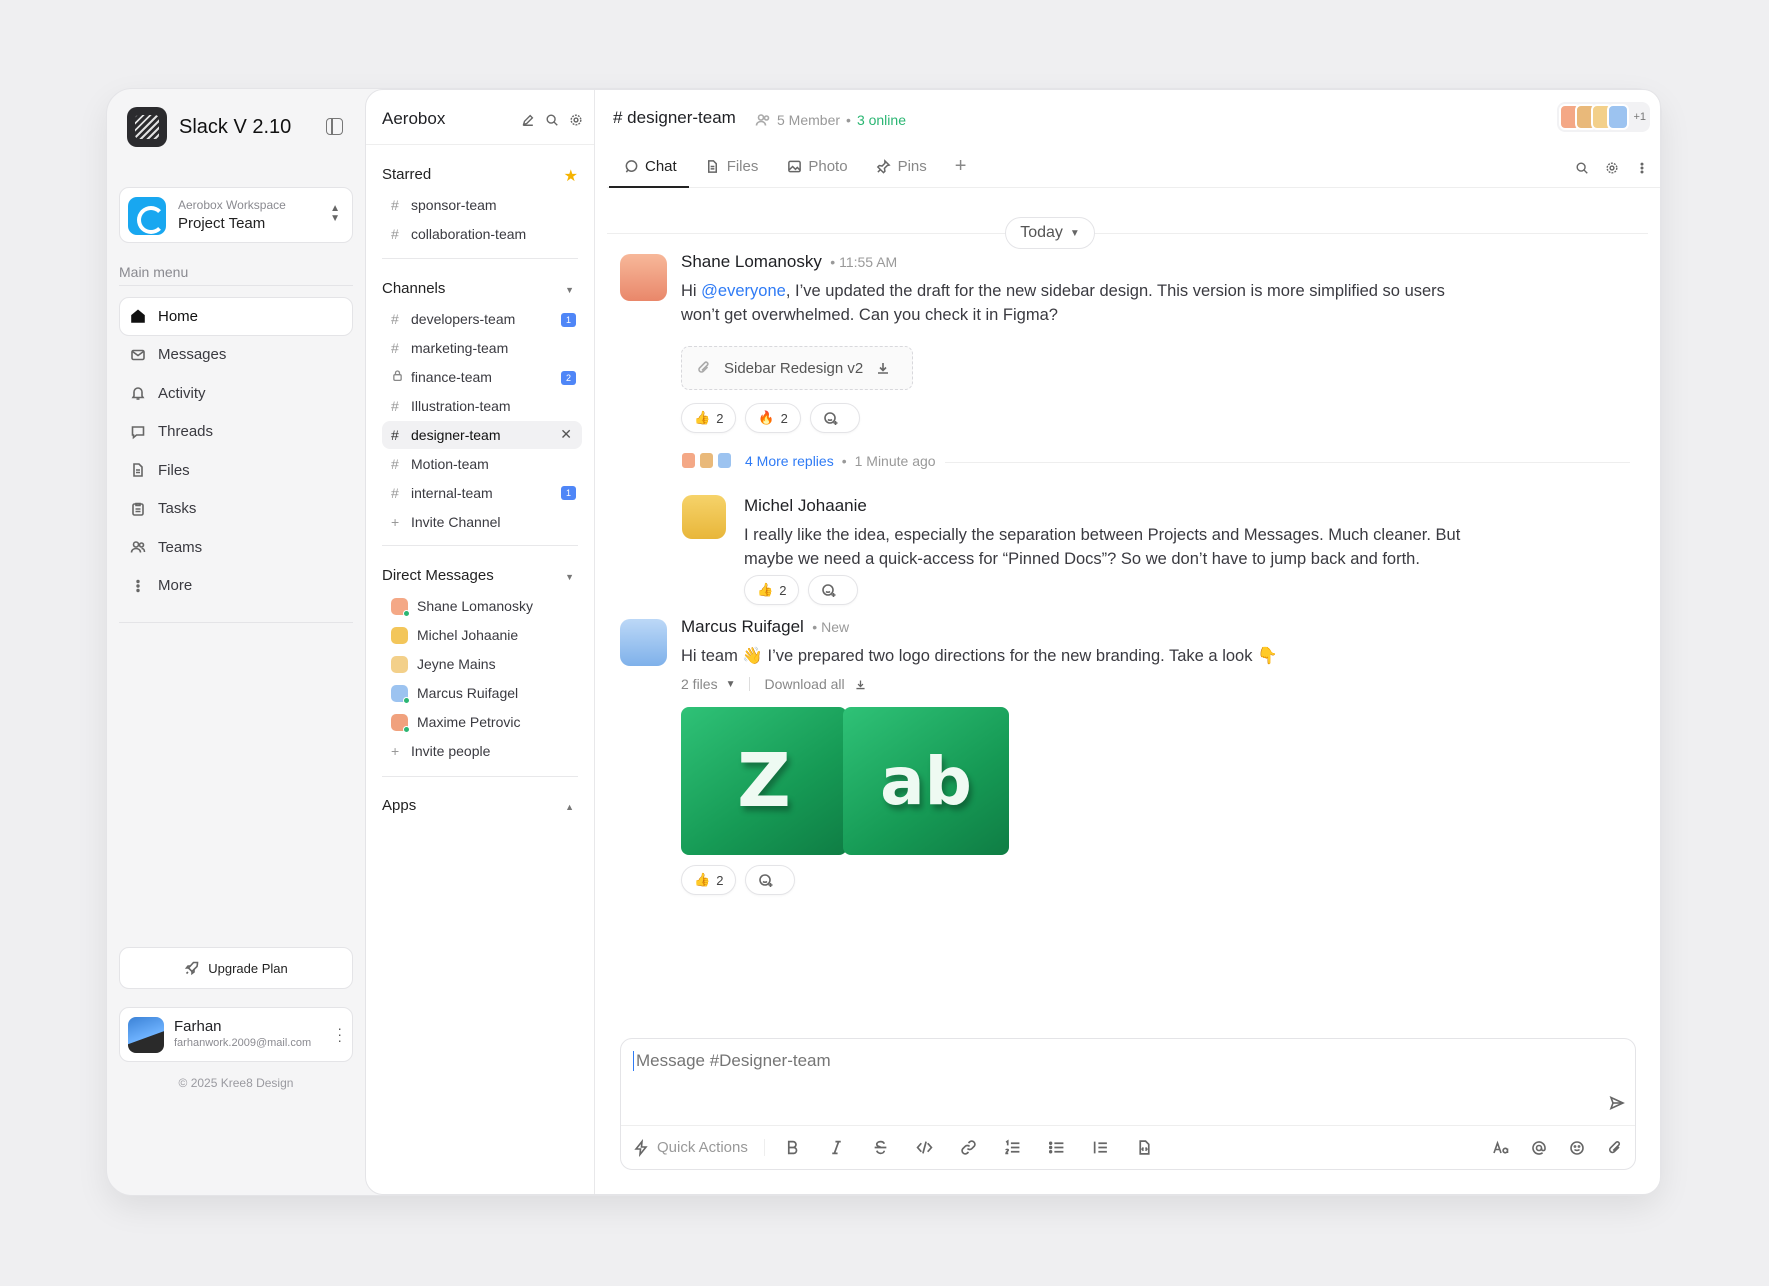  Describe the element at coordinates (482, 521) in the screenshot. I see `invite-channel-button: + Invite Channel` at that location.